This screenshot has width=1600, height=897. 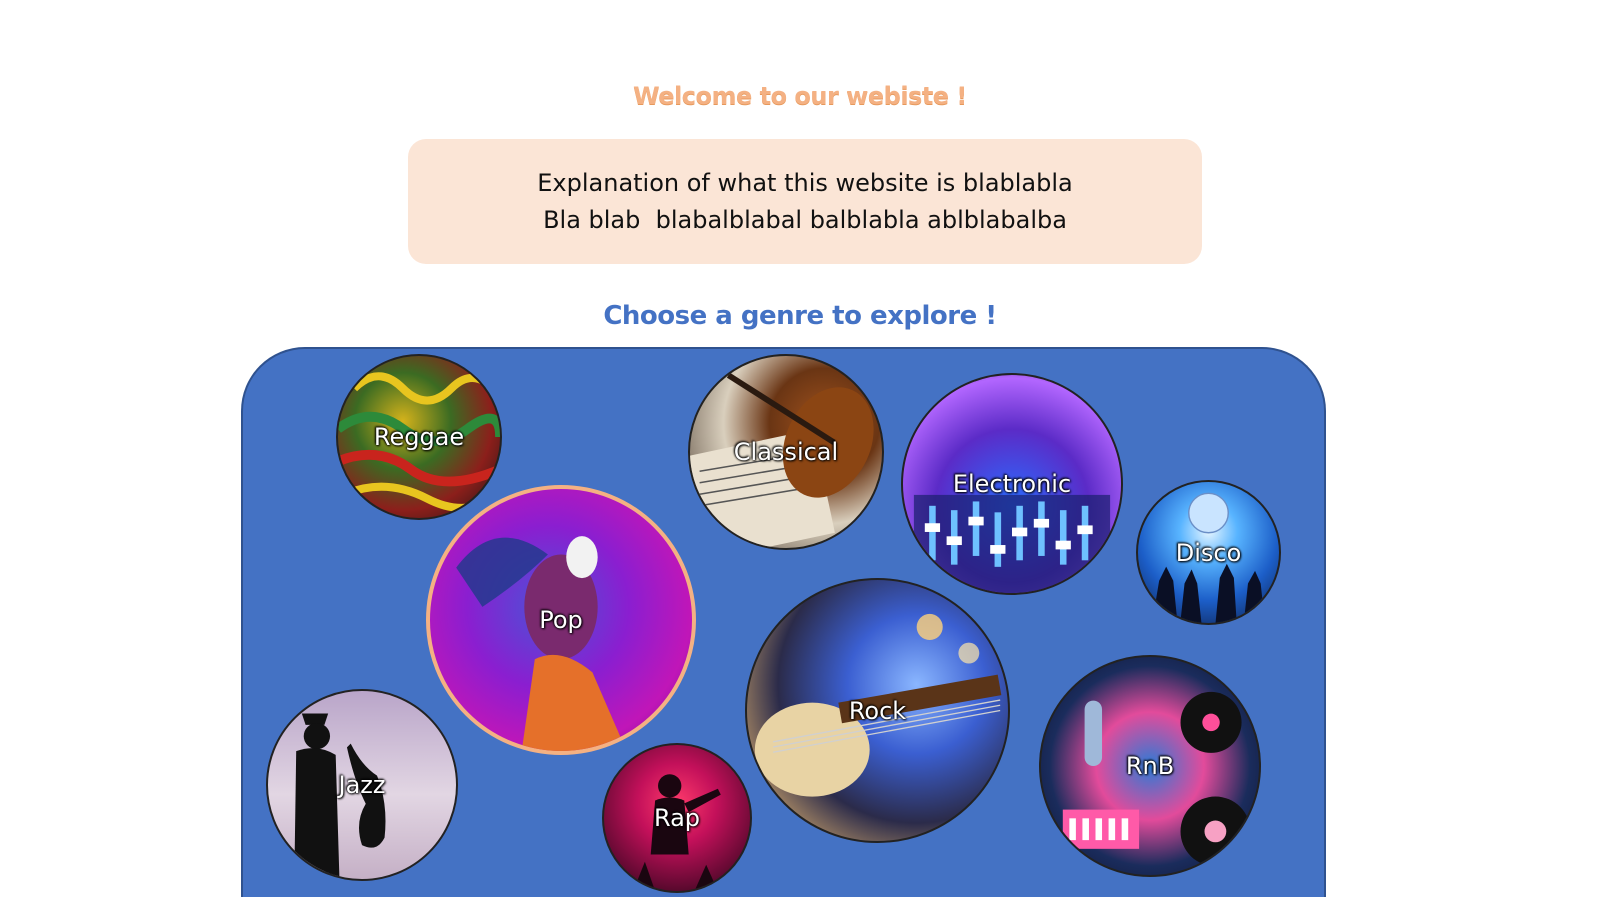 I want to click on genre-bubble-rap: Rap, so click(x=677, y=818).